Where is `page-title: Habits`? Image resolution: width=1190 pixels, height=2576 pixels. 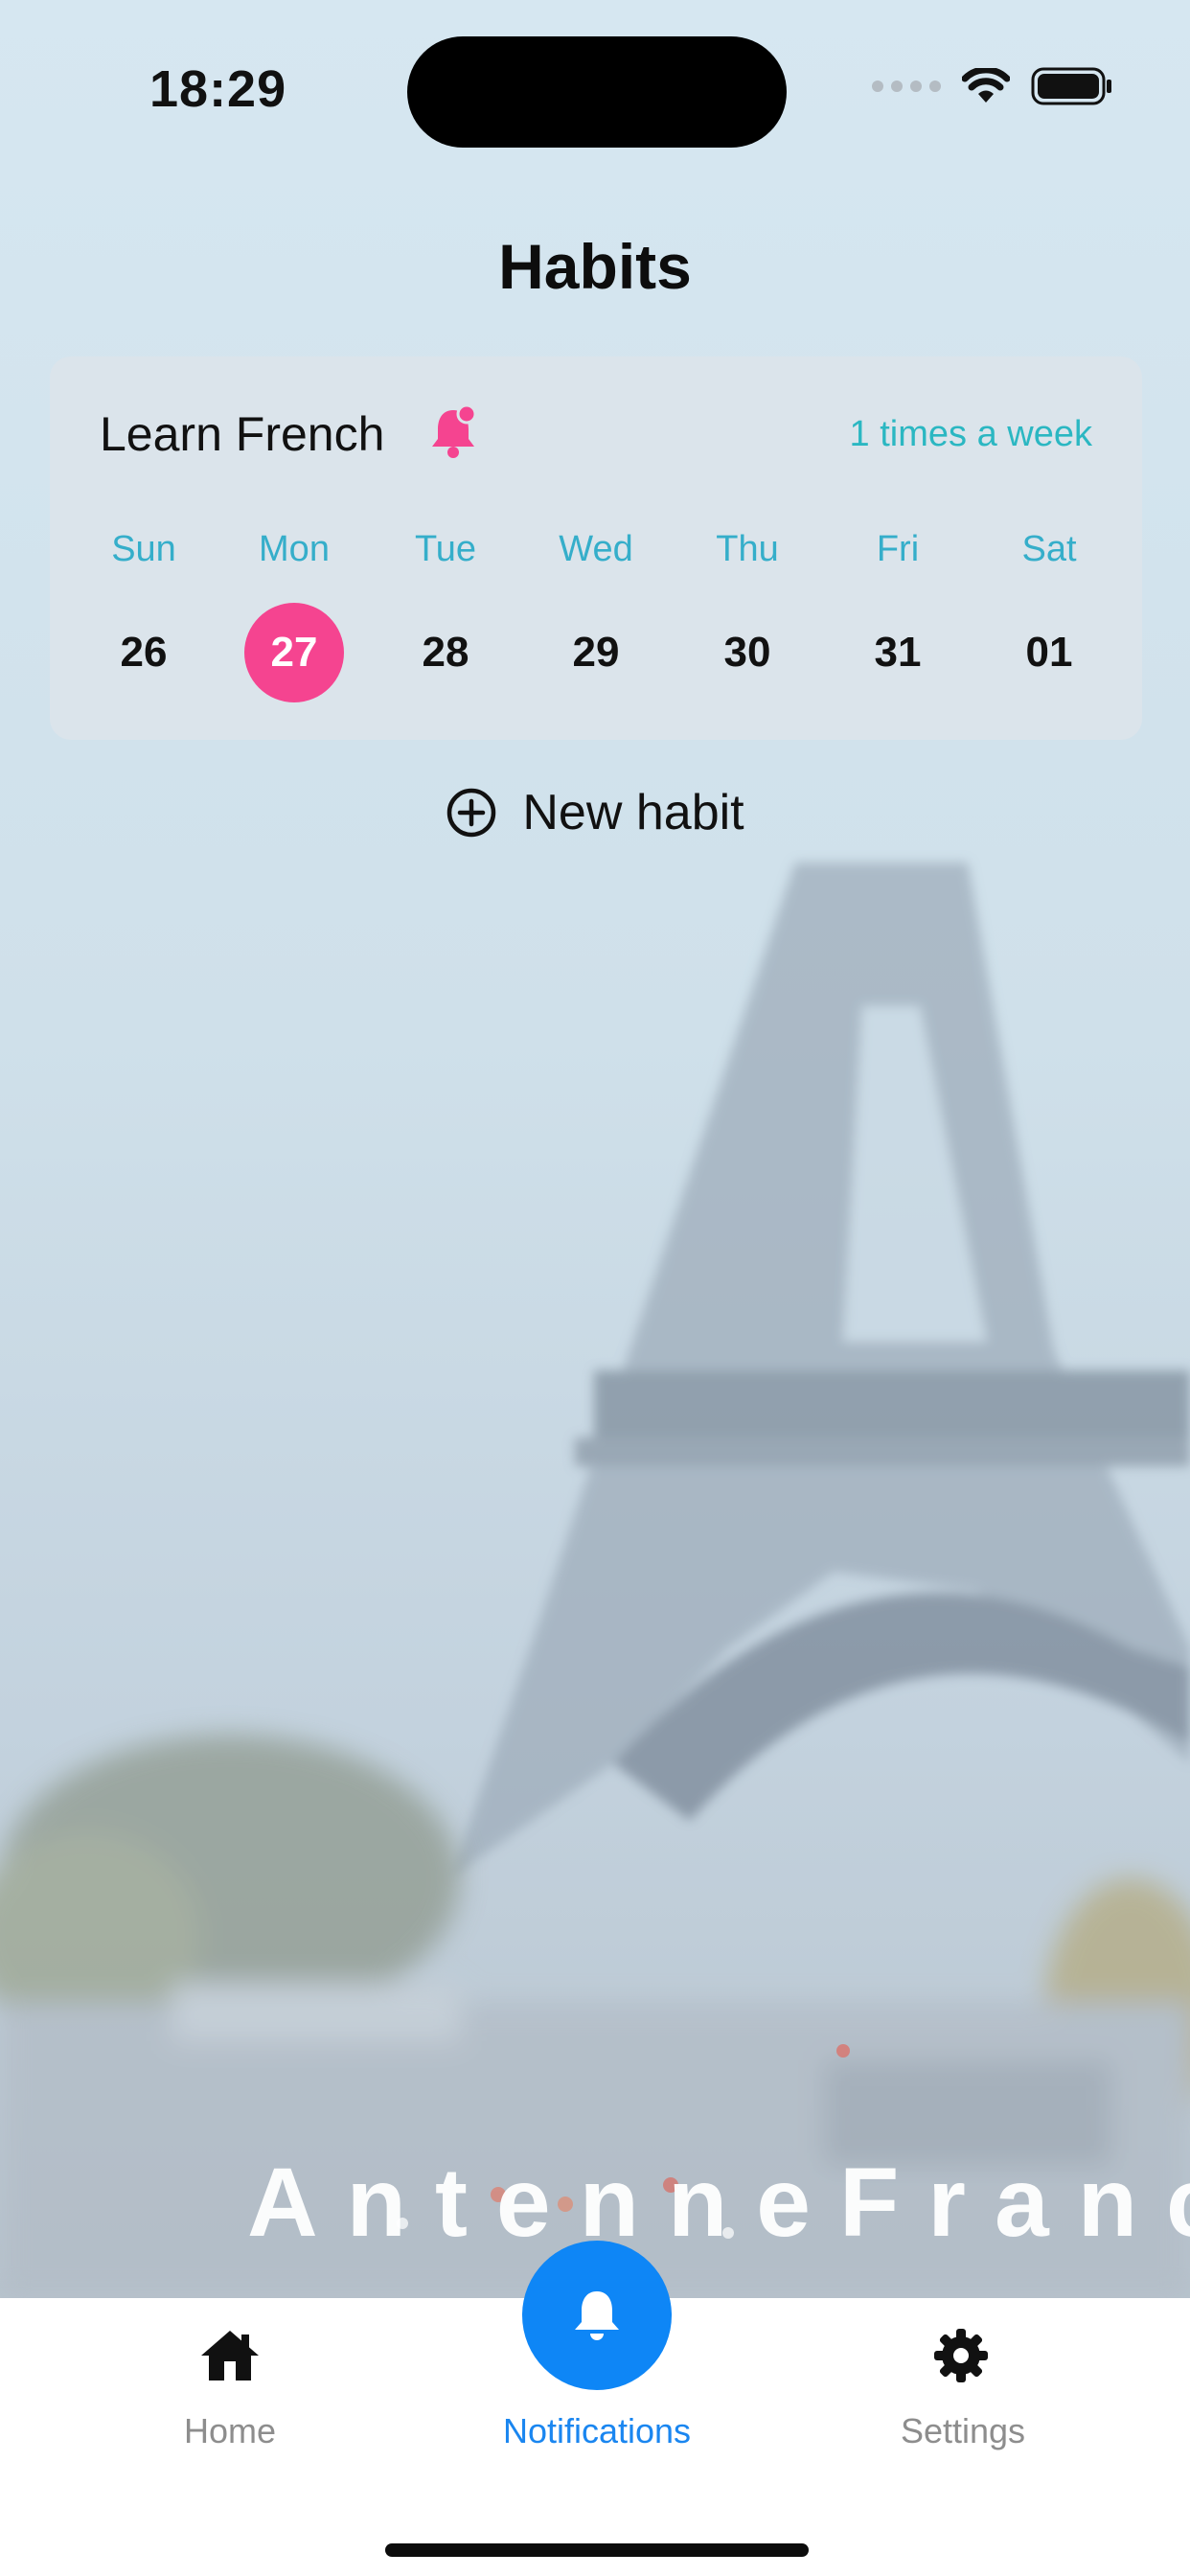
page-title: Habits is located at coordinates (595, 266).